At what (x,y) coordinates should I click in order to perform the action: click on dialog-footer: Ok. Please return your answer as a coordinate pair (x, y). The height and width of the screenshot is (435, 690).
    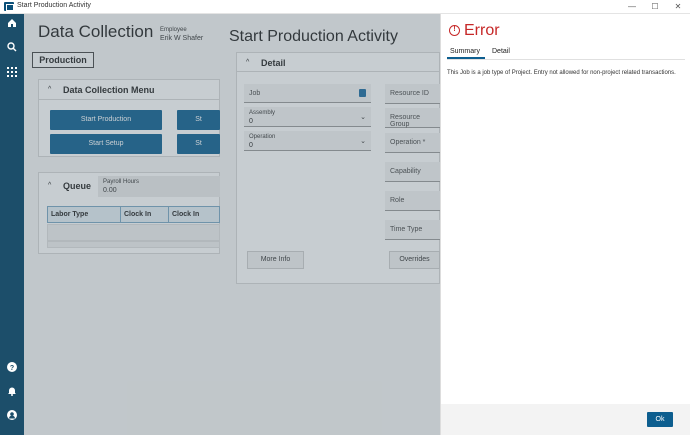
    Looking at the image, I should click on (565, 419).